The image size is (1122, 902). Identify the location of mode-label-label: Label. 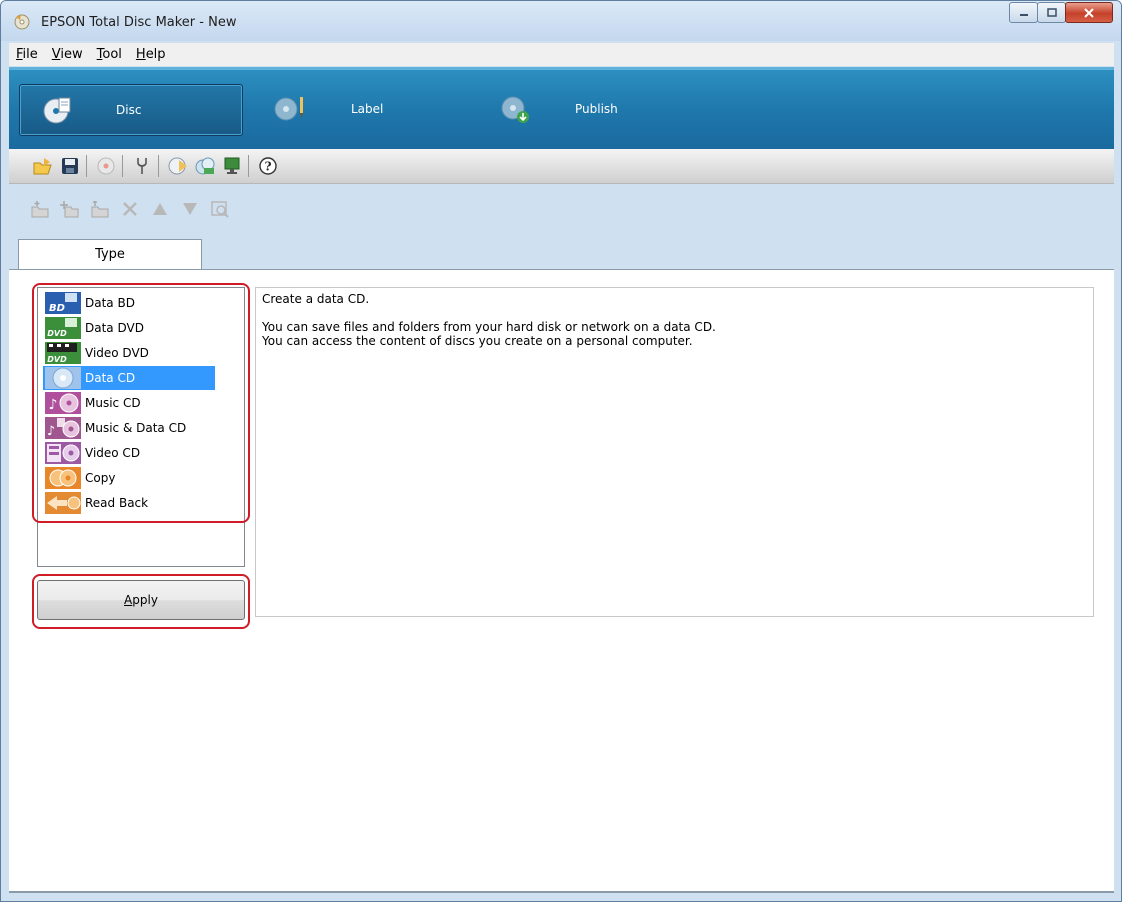
(367, 109).